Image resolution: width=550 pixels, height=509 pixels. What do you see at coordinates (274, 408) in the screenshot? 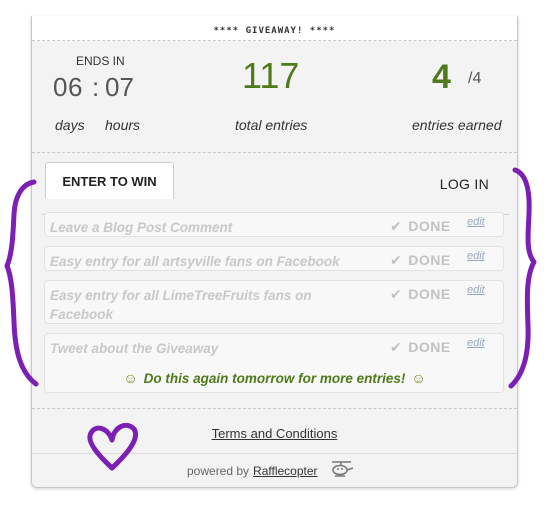
I see `footer-divider` at bounding box center [274, 408].